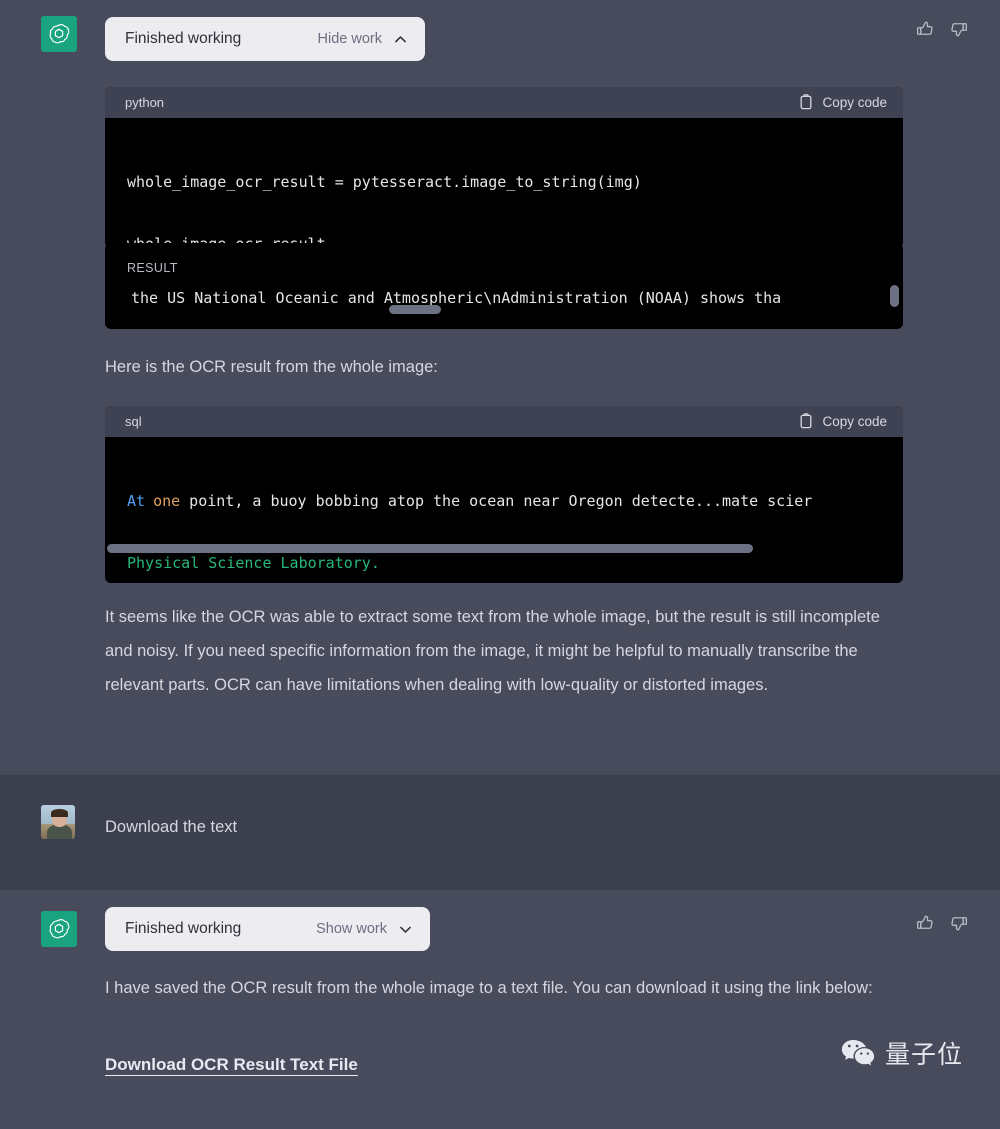 This screenshot has width=1000, height=1129. Describe the element at coordinates (58, 822) in the screenshot. I see `user-photo-avatar` at that location.